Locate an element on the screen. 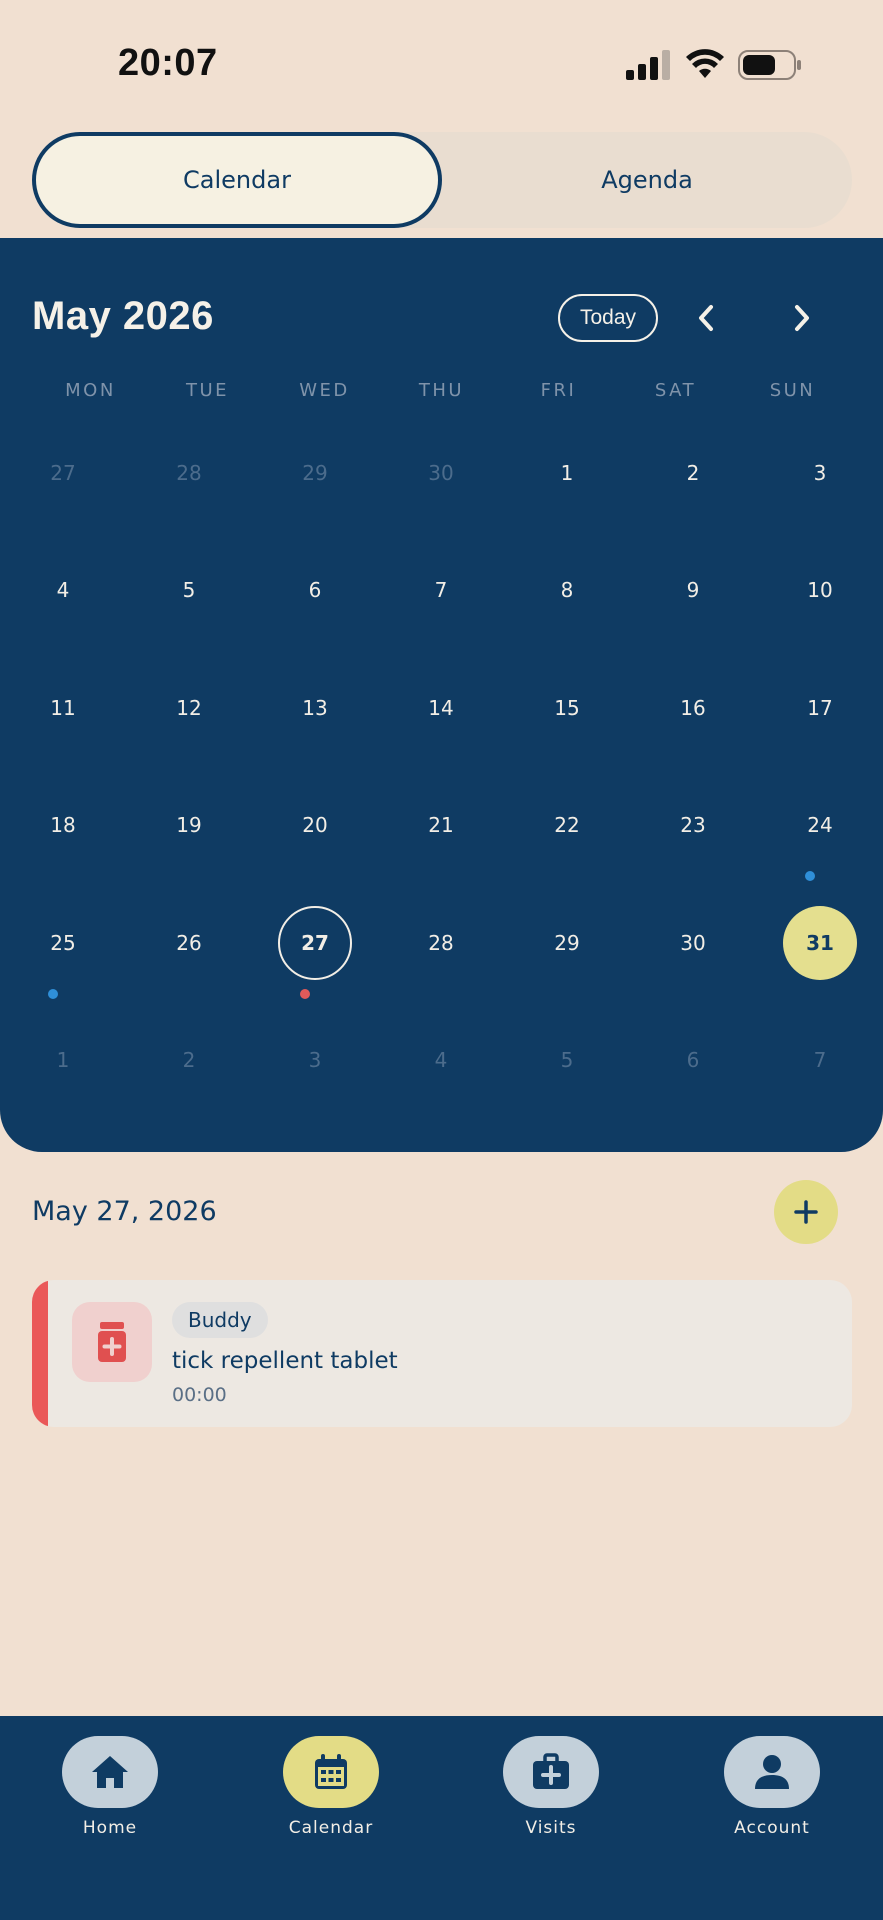  nav-home-label: Home is located at coordinates (110, 1828).